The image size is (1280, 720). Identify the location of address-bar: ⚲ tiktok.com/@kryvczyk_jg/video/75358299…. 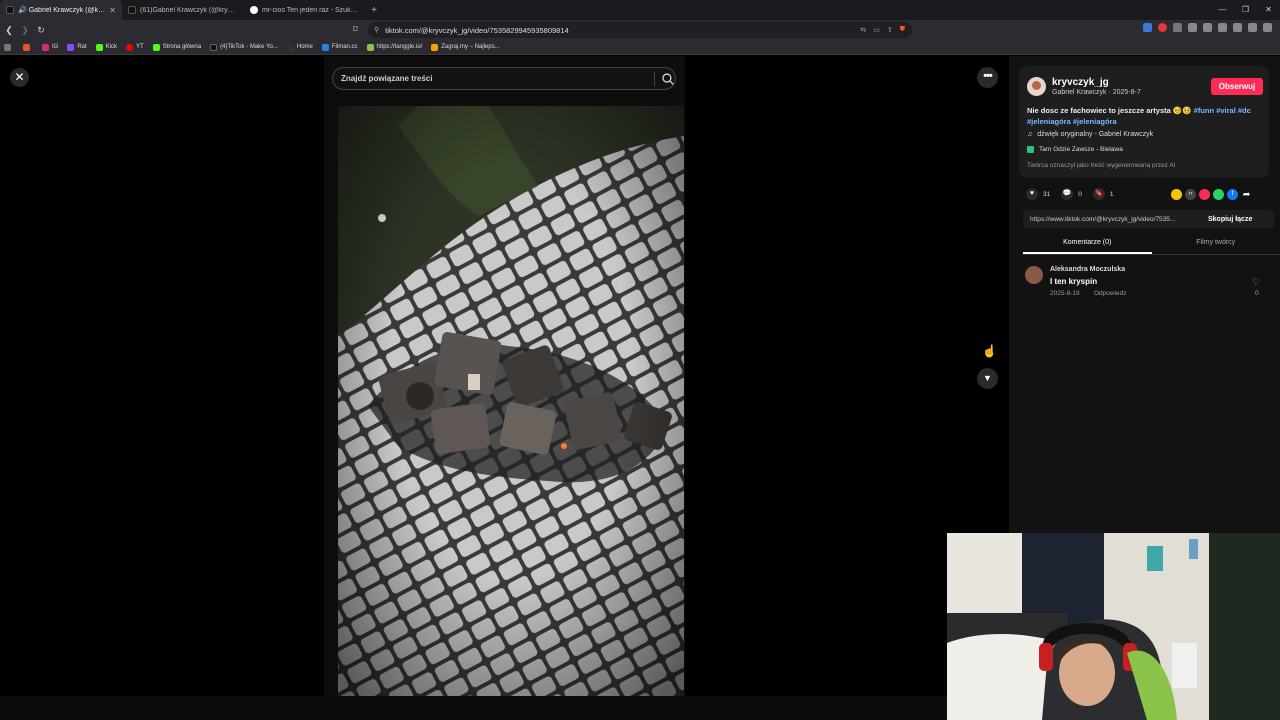
(640, 30).